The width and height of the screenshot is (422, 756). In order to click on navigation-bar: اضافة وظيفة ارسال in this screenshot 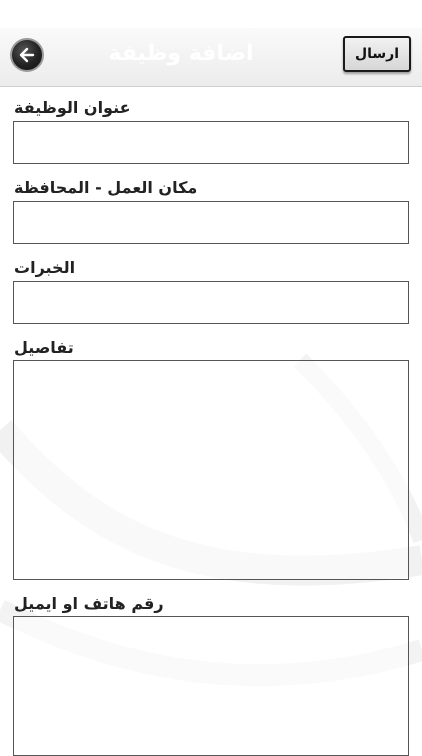, I will do `click(211, 57)`.